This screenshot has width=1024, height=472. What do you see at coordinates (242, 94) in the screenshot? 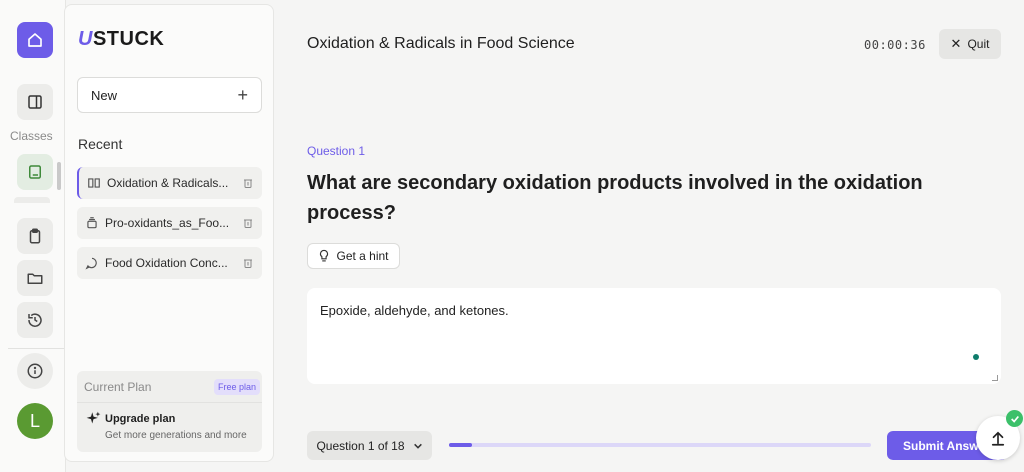
I see `plus-icon: +` at bounding box center [242, 94].